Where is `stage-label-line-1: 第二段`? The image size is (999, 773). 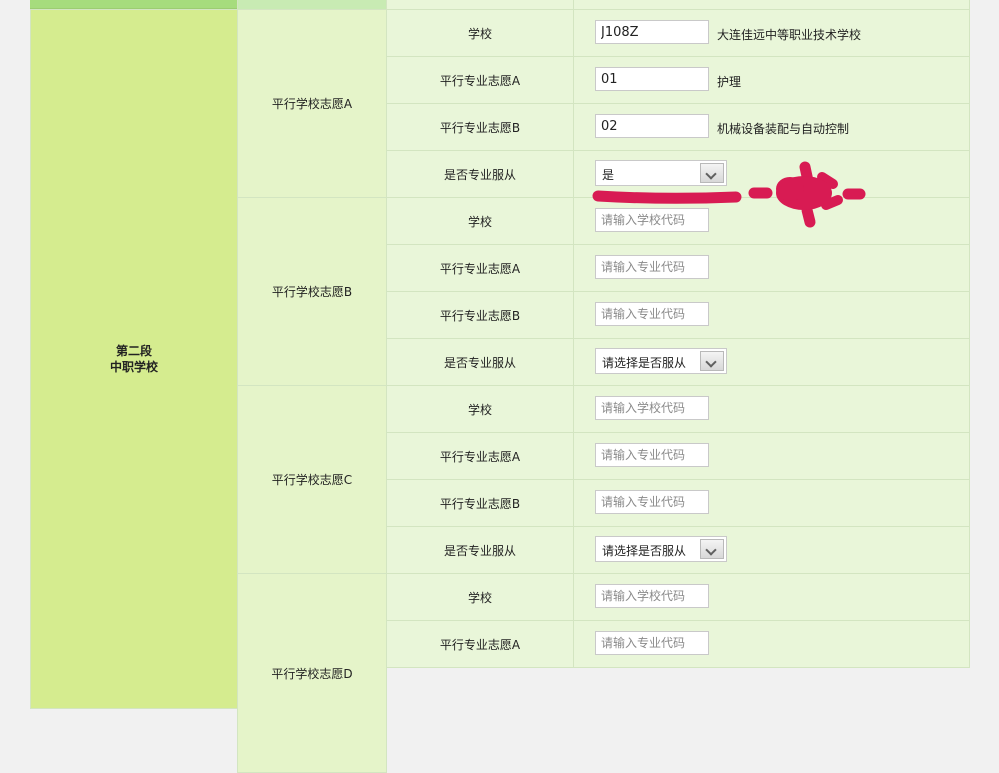
stage-label-line-1: 第二段 is located at coordinates (133, 351).